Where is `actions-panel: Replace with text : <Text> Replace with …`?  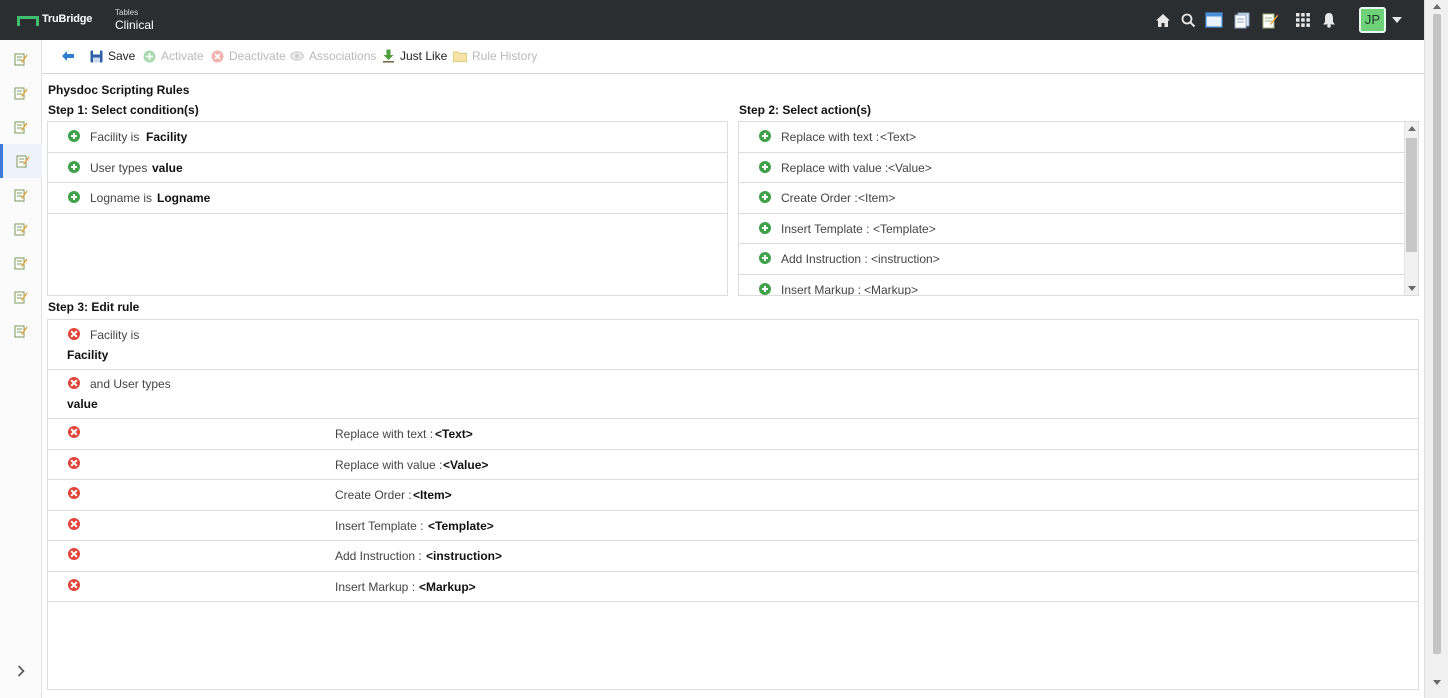 actions-panel: Replace with text : <Text> Replace with … is located at coordinates (1078, 208).